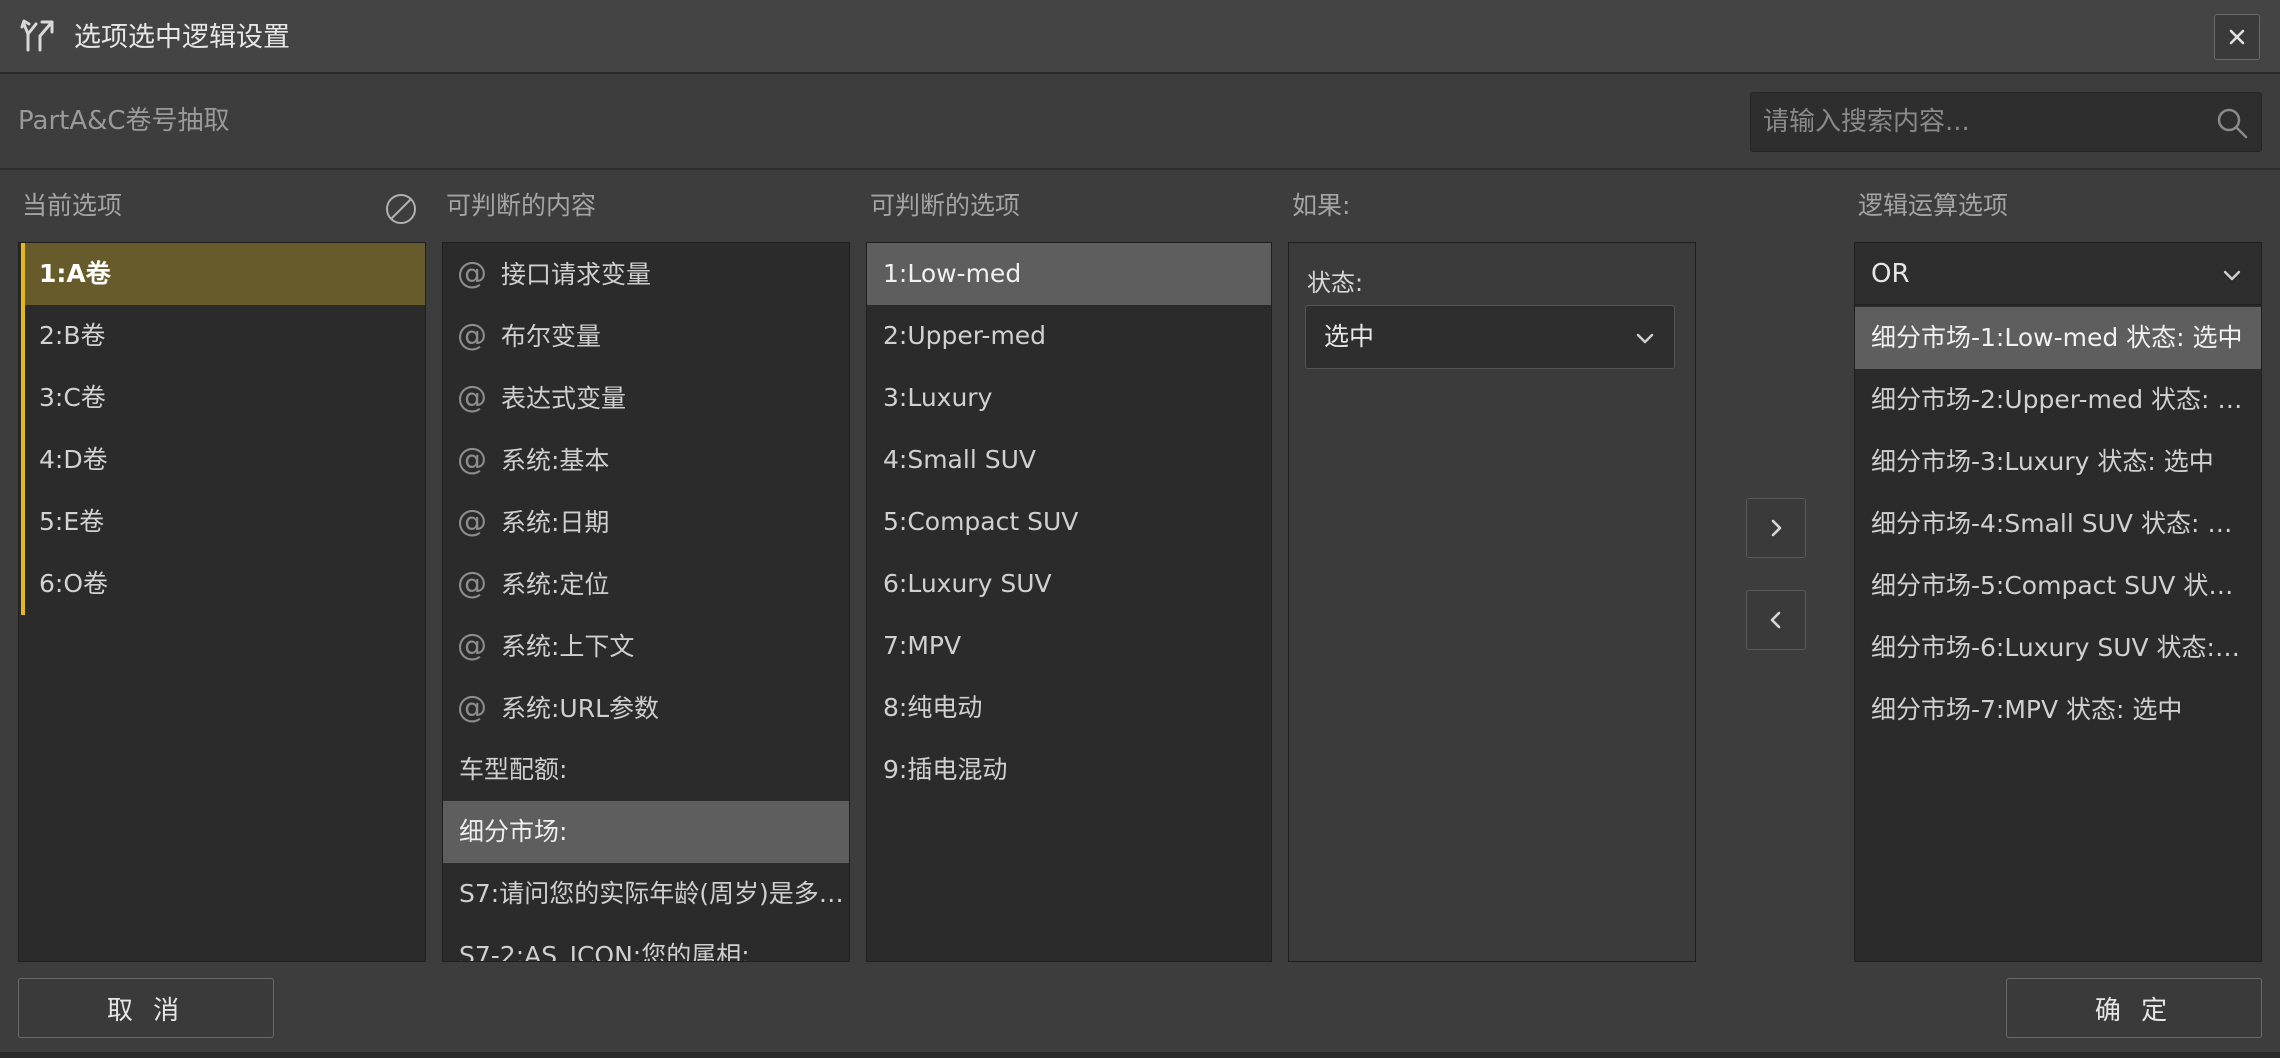 This screenshot has width=2280, height=1058. Describe the element at coordinates (2058, 648) in the screenshot. I see `list-item: 细分市场-6:Luxury SUV 状态: 选中` at that location.